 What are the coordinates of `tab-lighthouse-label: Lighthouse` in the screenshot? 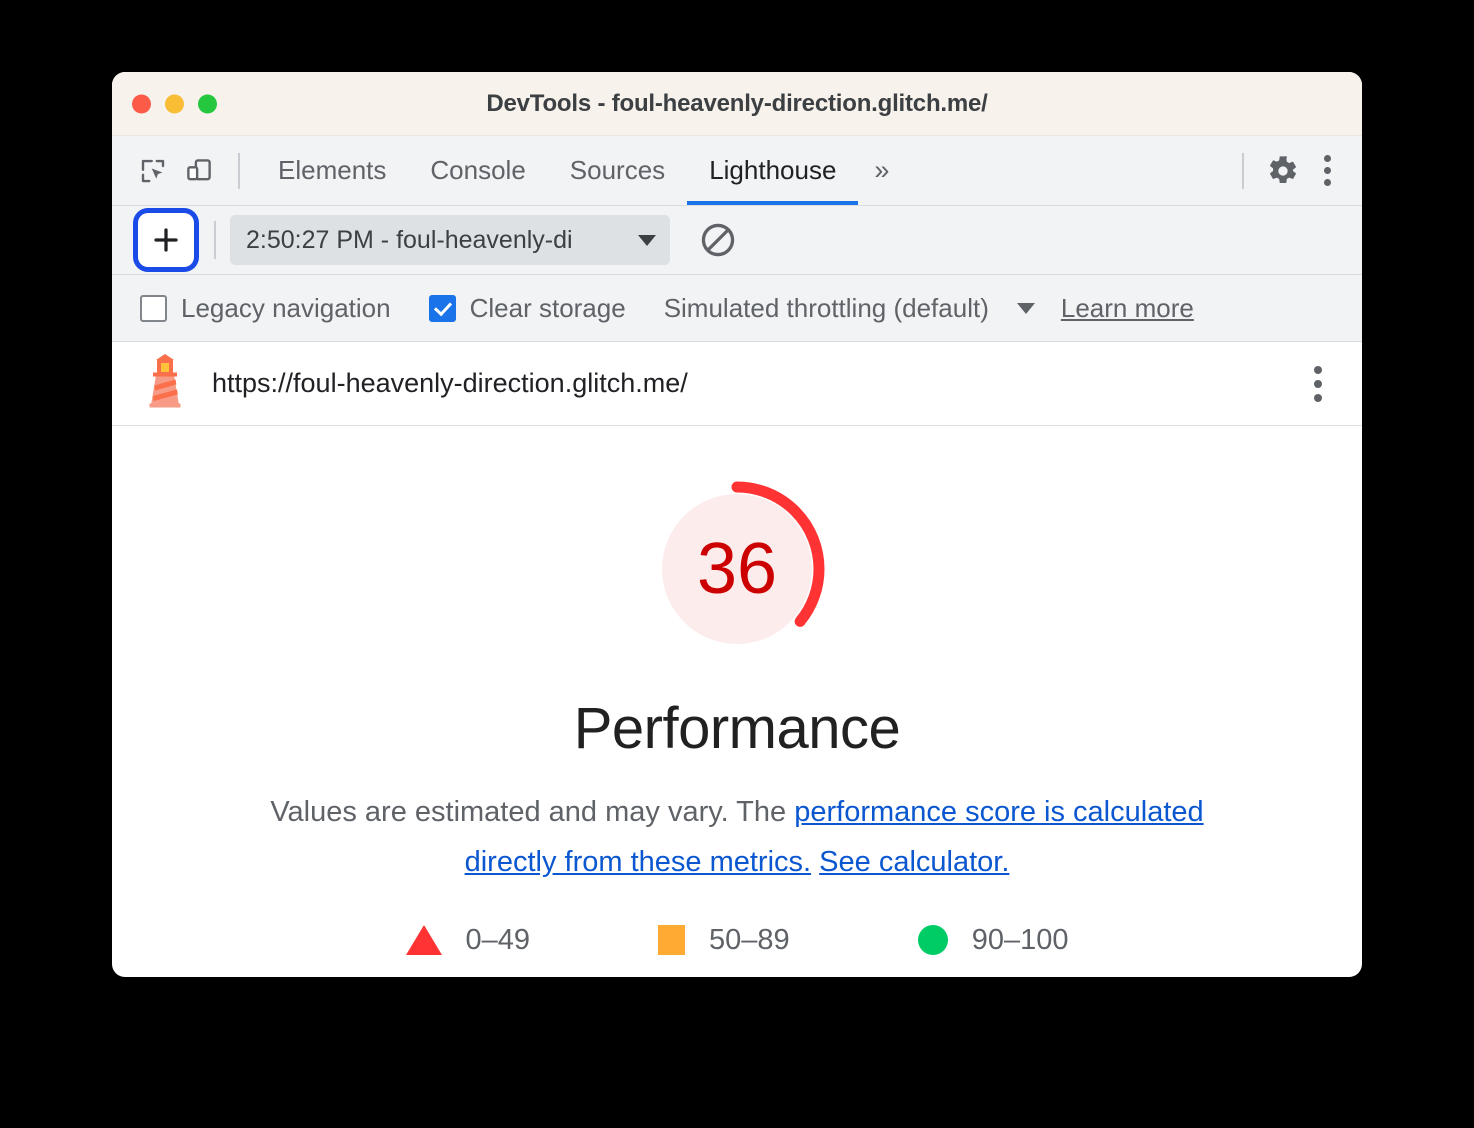 It's located at (773, 170).